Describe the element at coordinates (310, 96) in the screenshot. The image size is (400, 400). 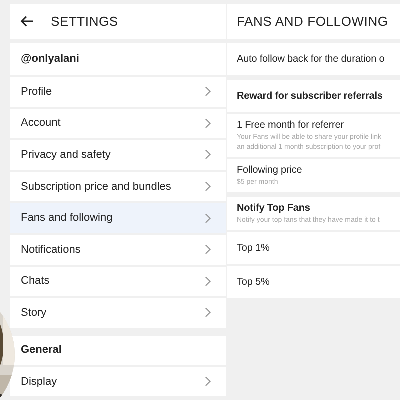
I see `row-label: Reward for subscriber referrals` at that location.